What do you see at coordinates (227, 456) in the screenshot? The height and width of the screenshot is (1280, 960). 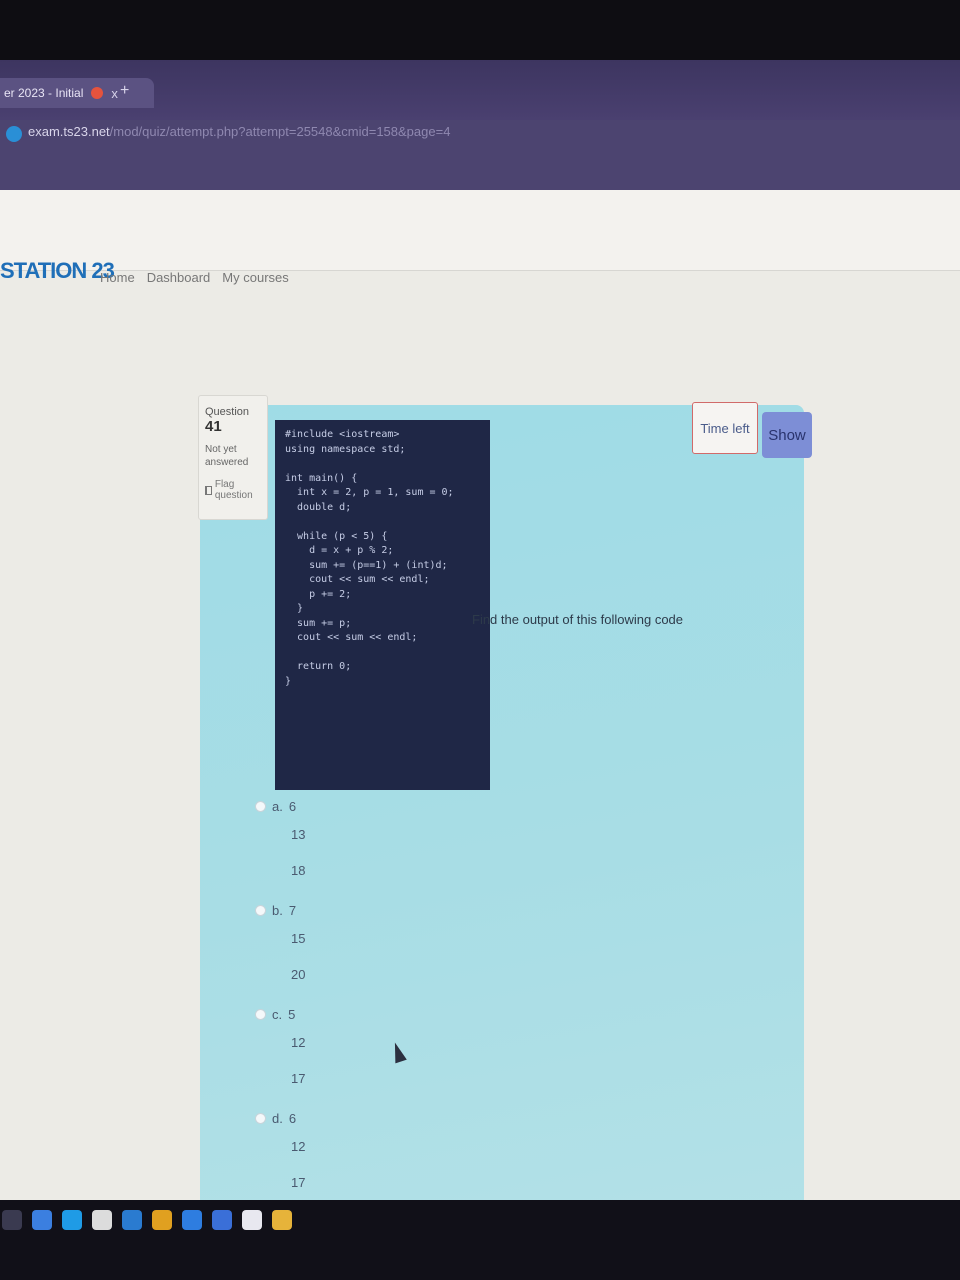 I see `question-status: Not yet answered` at bounding box center [227, 456].